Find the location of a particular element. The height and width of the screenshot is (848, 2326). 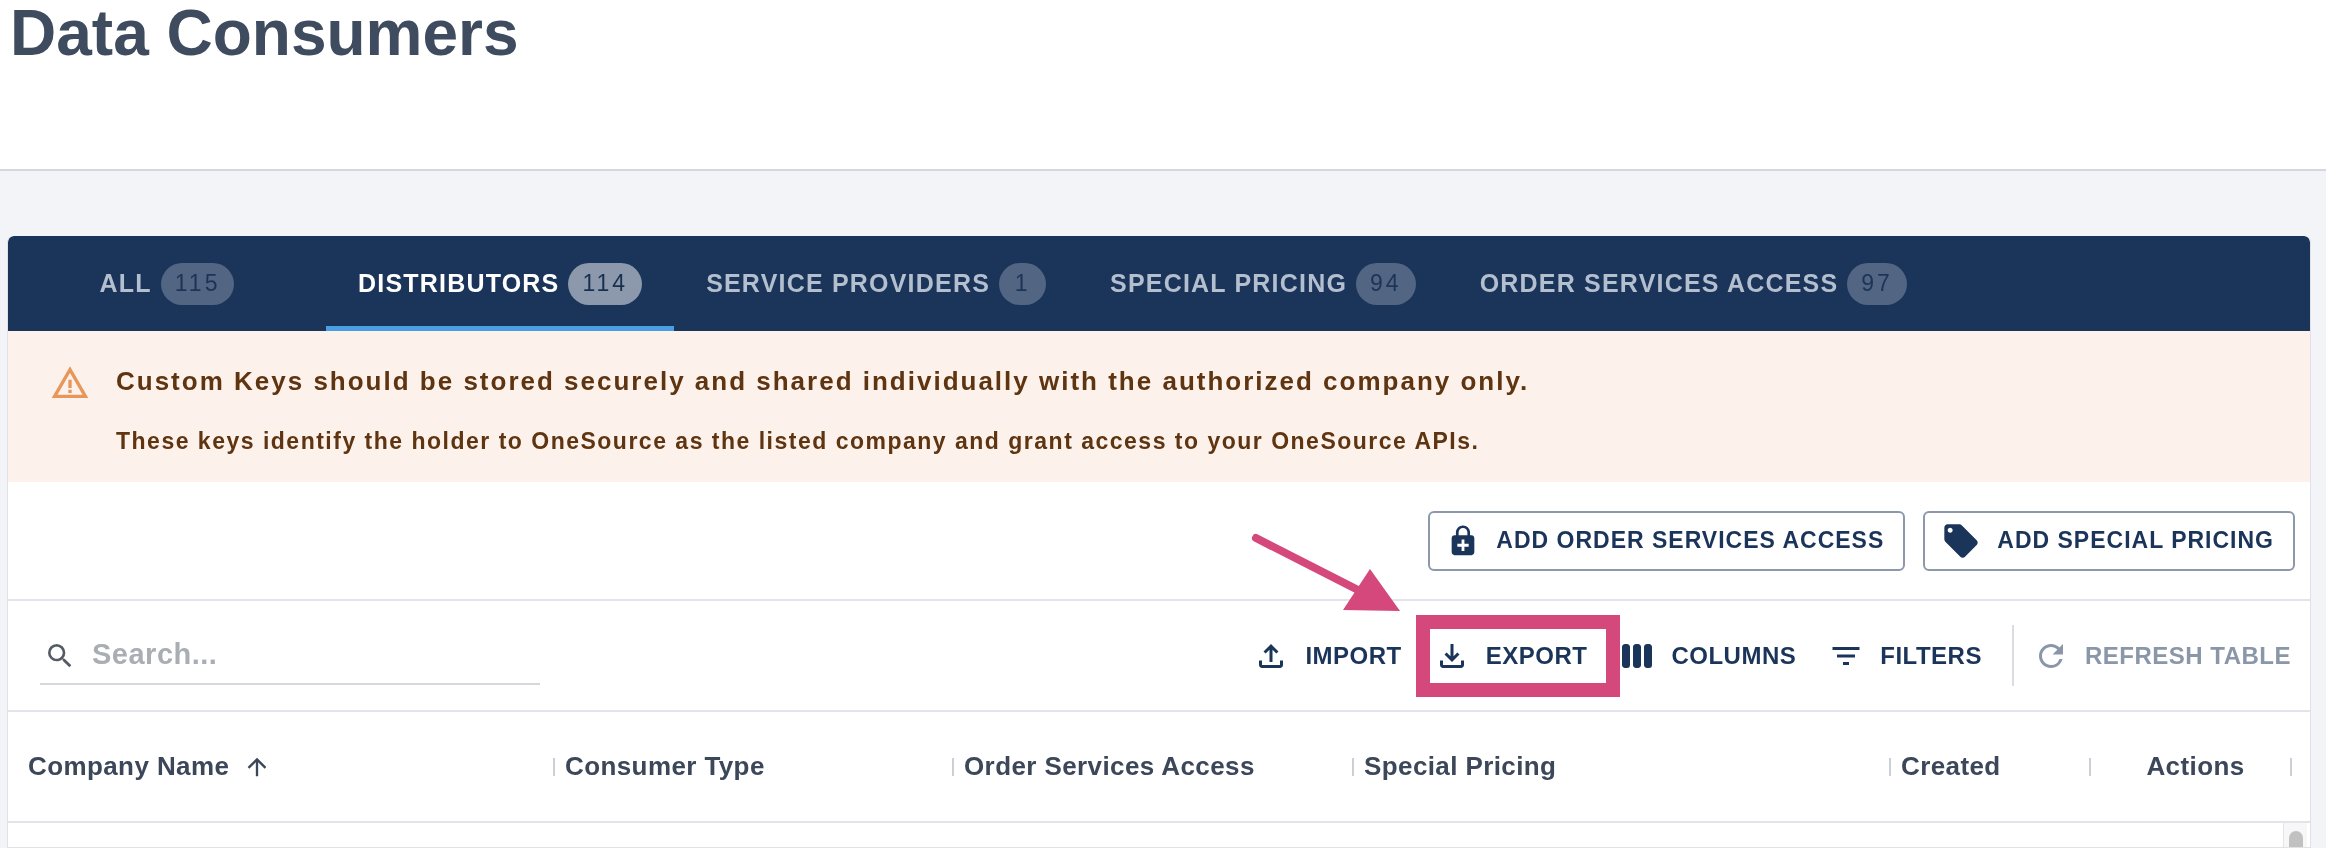

column-header: Created is located at coordinates (1991, 766).